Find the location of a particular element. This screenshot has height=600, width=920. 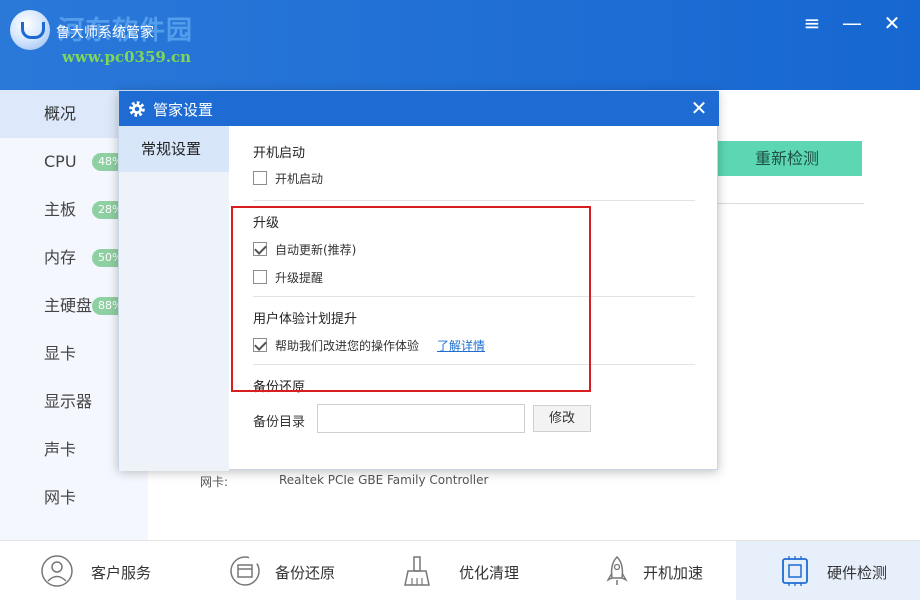

experience-checkbox-row: 帮助我们改进您的操作体验 了解详情 is located at coordinates (369, 345).